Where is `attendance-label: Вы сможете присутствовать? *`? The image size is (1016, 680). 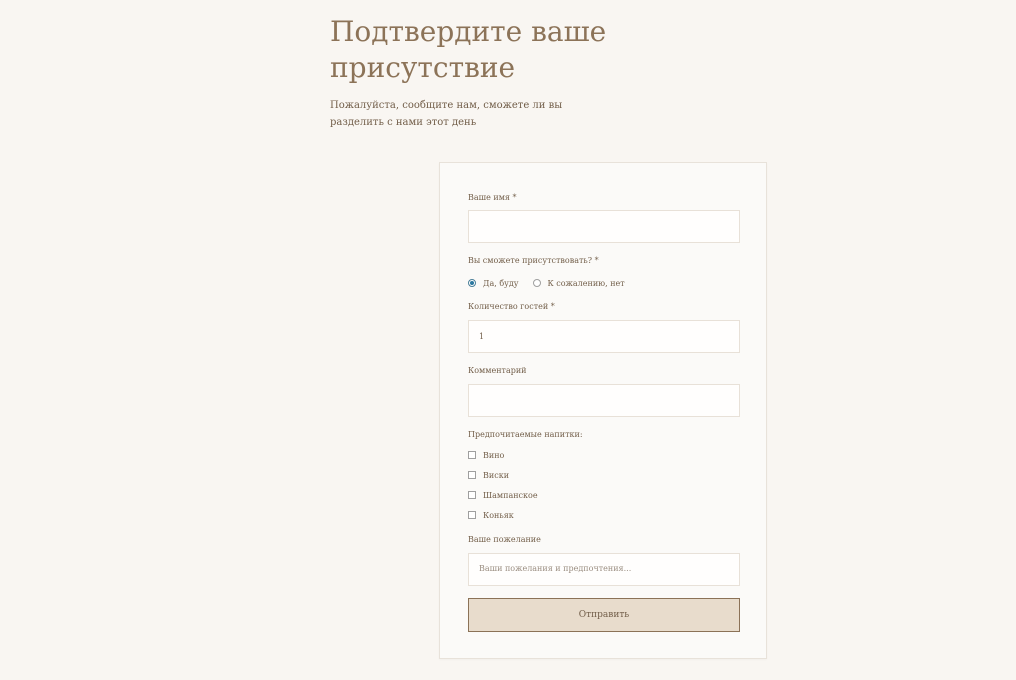
attendance-label: Вы сможете присутствовать? * is located at coordinates (533, 260).